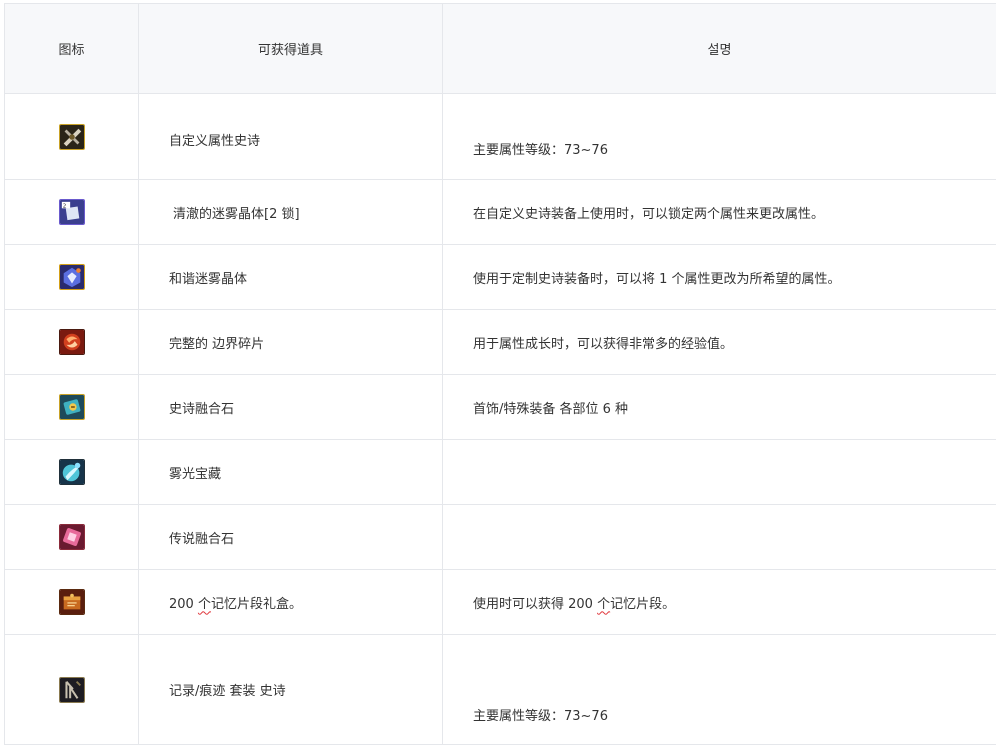  I want to click on item-desc: 在自定义史诗装备上使用时，可以锁定两个属性来更改属性。, so click(719, 212).